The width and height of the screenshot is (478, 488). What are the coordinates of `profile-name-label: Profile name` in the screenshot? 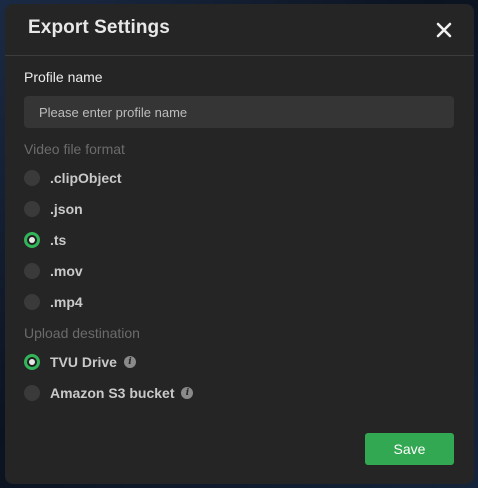 It's located at (63, 77).